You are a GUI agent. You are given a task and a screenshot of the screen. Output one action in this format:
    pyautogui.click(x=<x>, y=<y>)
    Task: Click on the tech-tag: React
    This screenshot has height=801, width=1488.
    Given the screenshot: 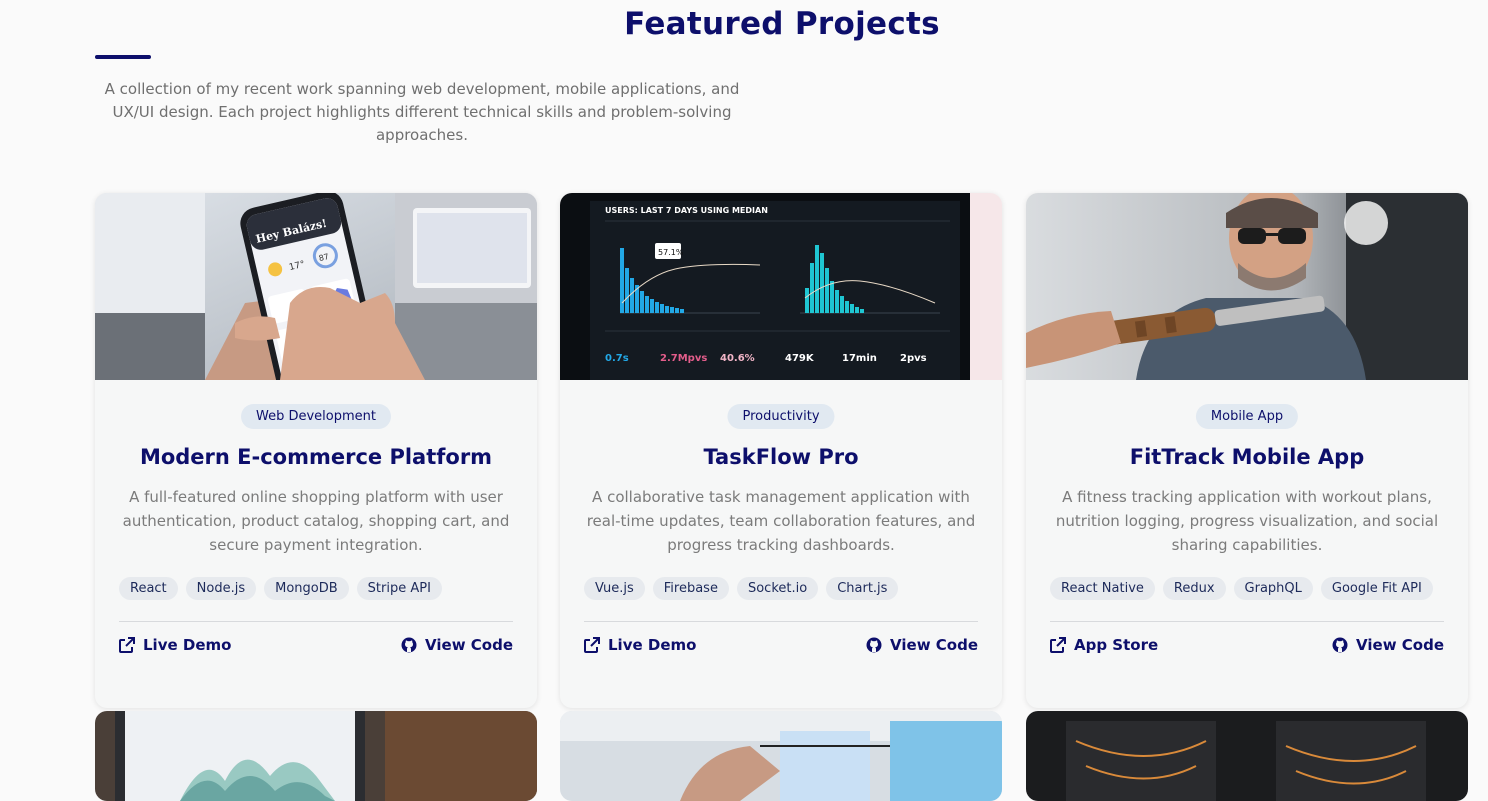 What is the action you would take?
    pyautogui.click(x=148, y=588)
    